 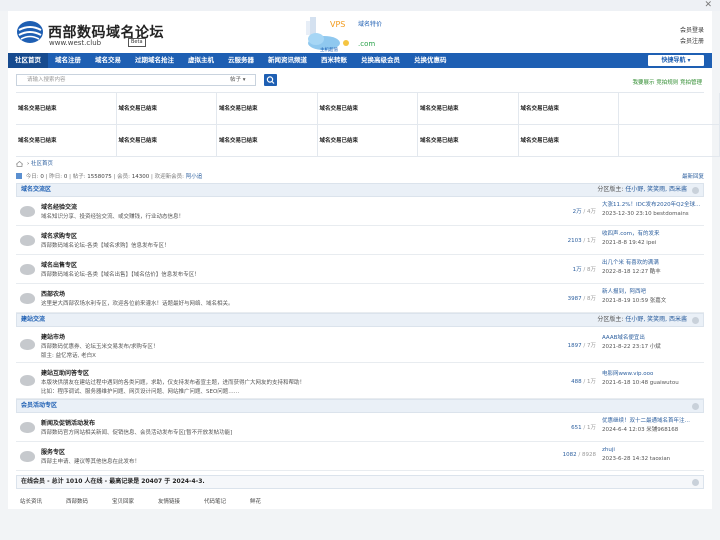 What do you see at coordinates (33, 319) in the screenshot?
I see `section-title: 建站交流` at bounding box center [33, 319].